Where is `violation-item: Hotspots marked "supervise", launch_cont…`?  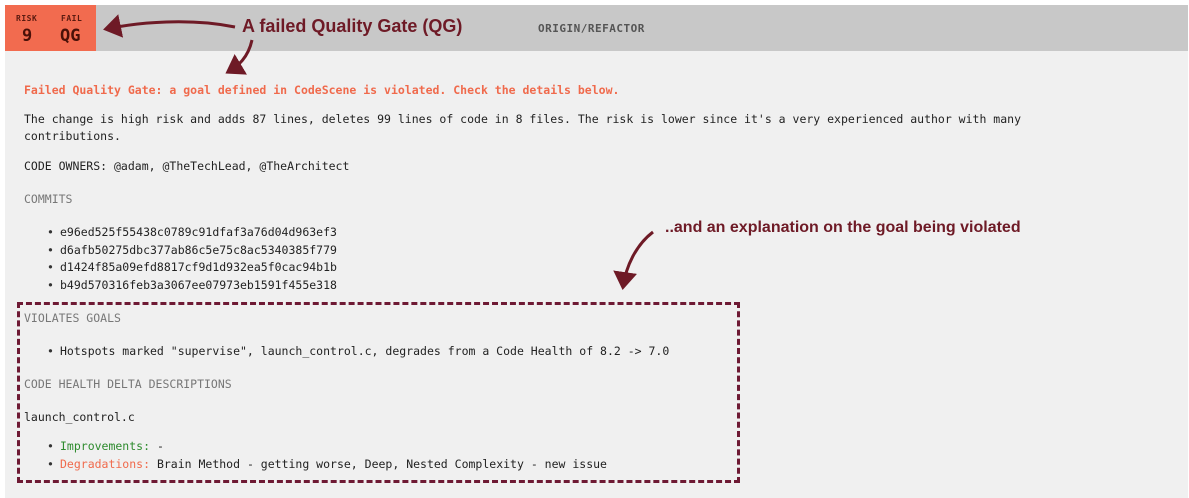 violation-item: Hotspots marked "supervise", launch_cont… is located at coordinates (356, 353).